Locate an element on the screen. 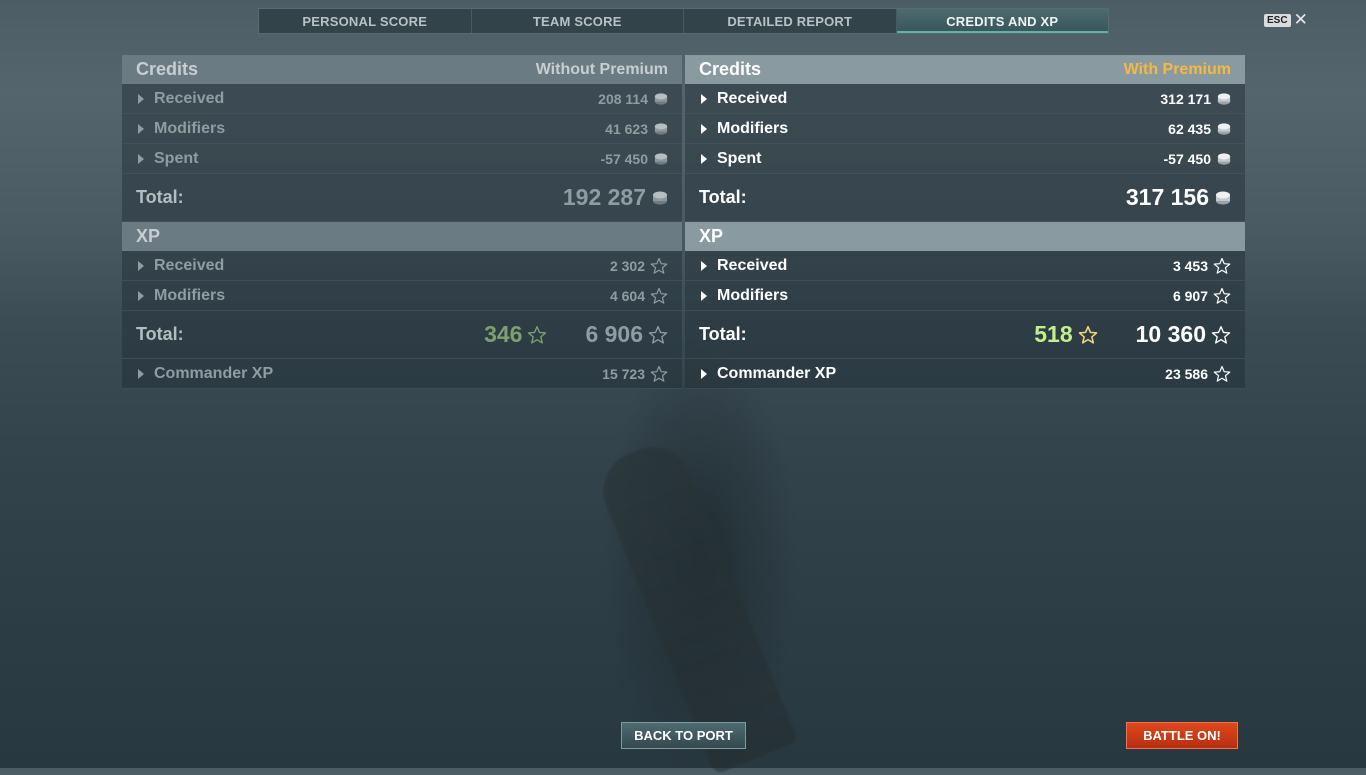  row-value: 3 453 is located at coordinates (1190, 265).